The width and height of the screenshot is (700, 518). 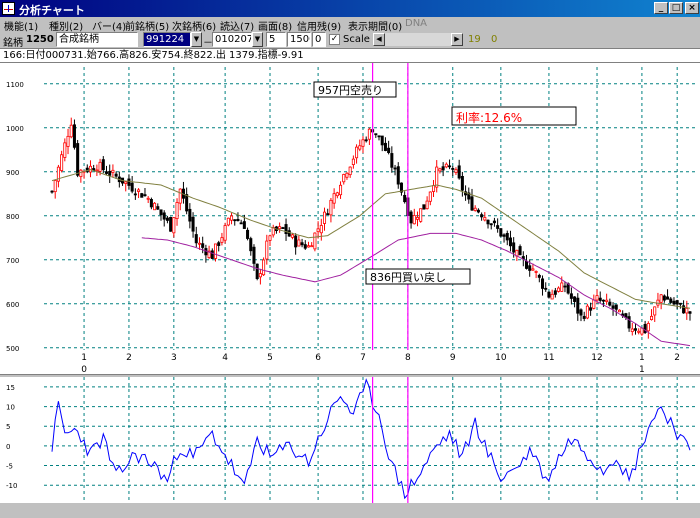 I want to click on menu-type: 種別(2), so click(x=66, y=25).